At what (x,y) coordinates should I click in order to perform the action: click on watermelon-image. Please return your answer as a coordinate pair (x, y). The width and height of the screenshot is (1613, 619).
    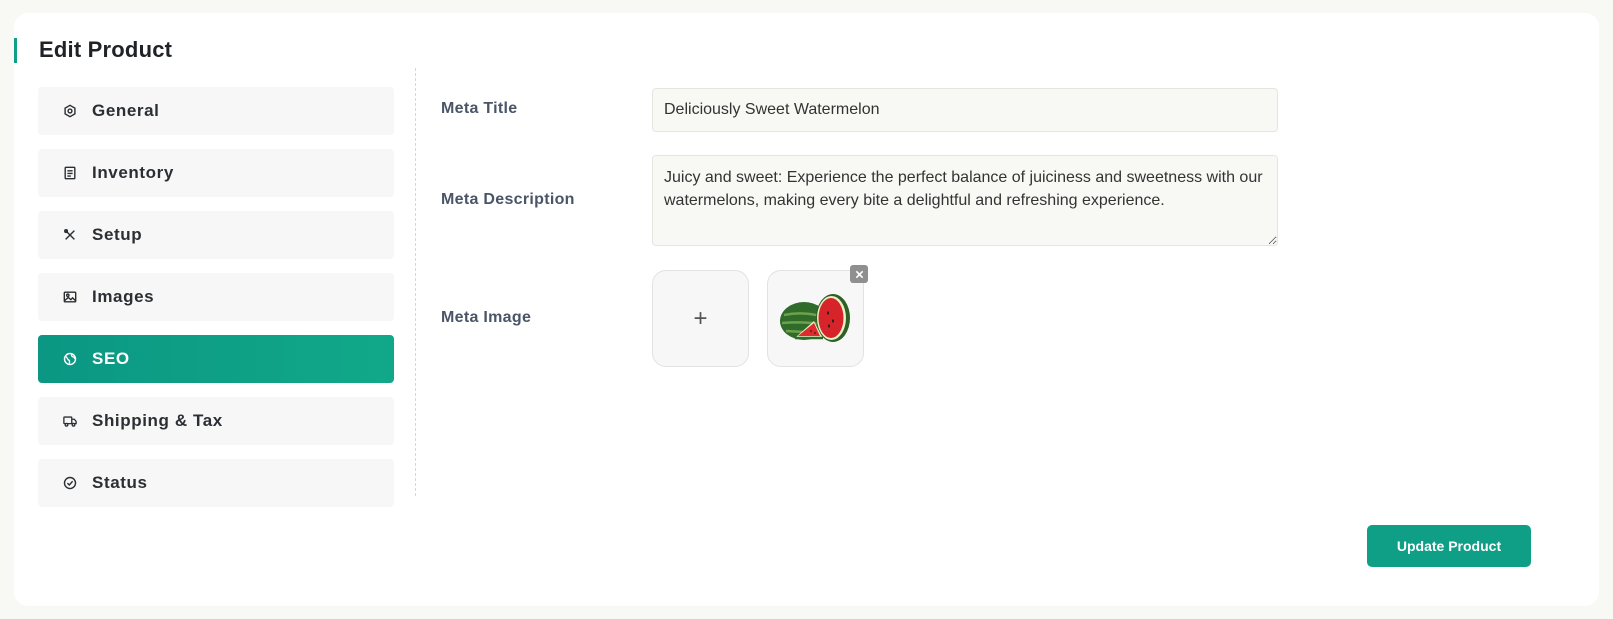
    Looking at the image, I should click on (814, 317).